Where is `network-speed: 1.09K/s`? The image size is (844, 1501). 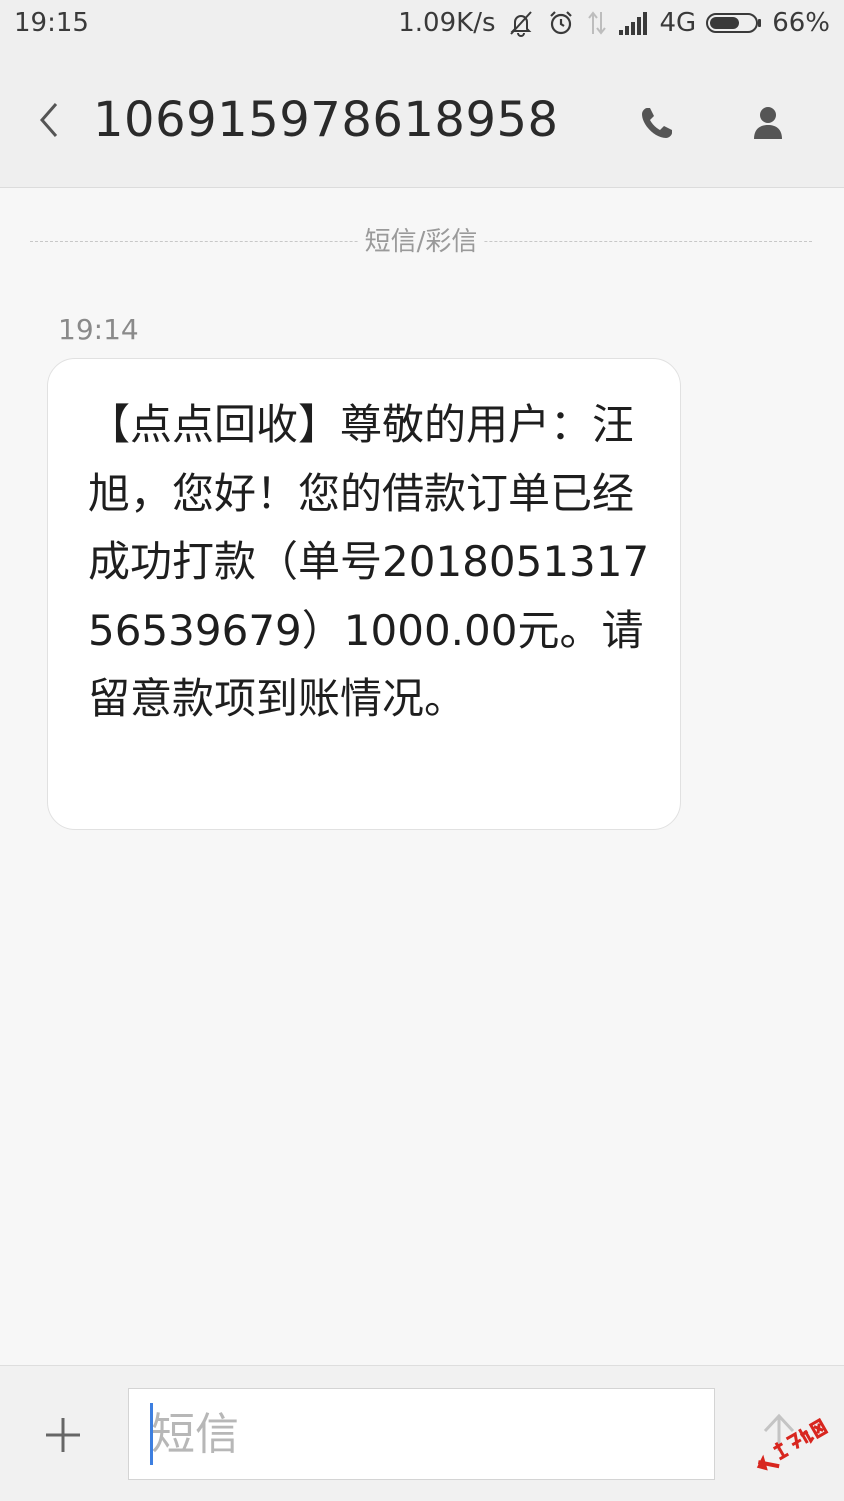
network-speed: 1.09K/s is located at coordinates (447, 23).